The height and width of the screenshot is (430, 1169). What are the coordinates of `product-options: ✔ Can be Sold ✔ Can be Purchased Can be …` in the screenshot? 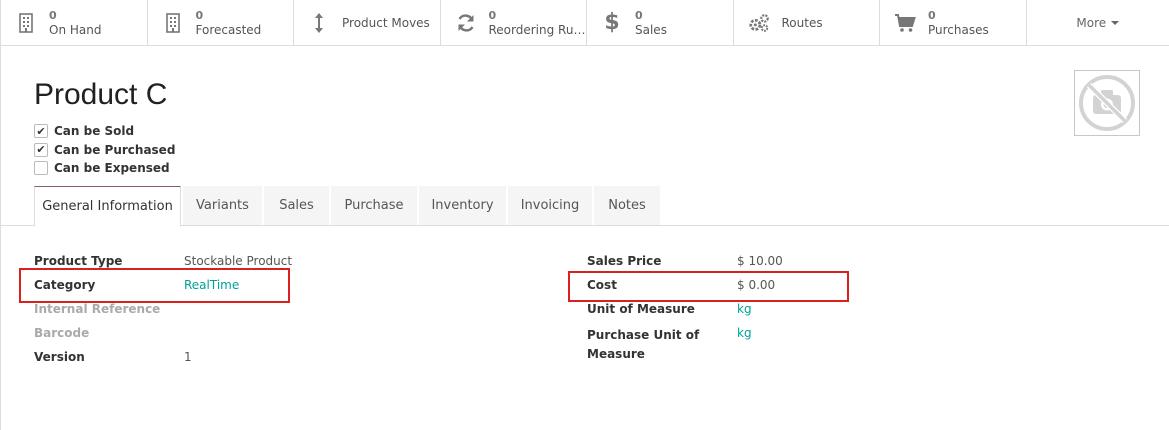 It's located at (104, 150).